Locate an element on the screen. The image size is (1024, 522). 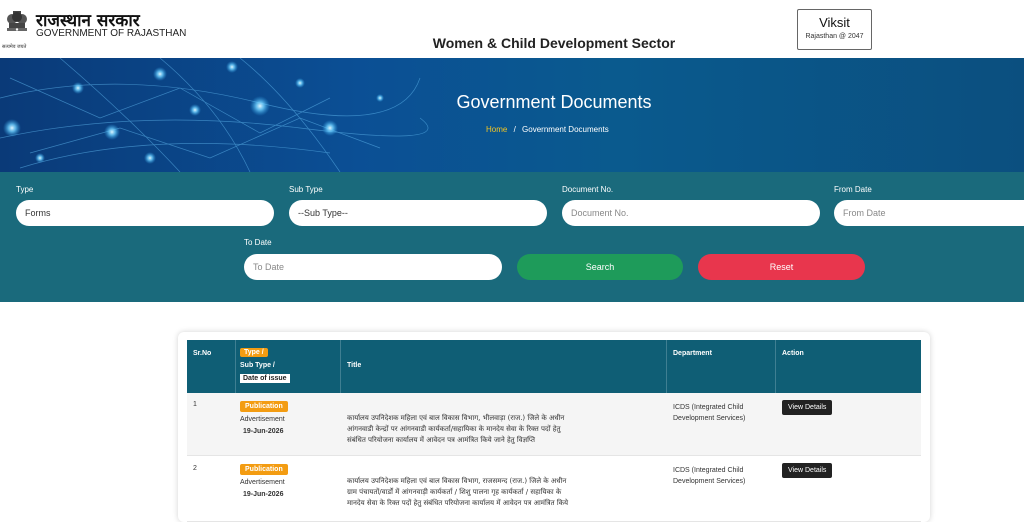
header-subtype-label: Sub Type / is located at coordinates (257, 365).